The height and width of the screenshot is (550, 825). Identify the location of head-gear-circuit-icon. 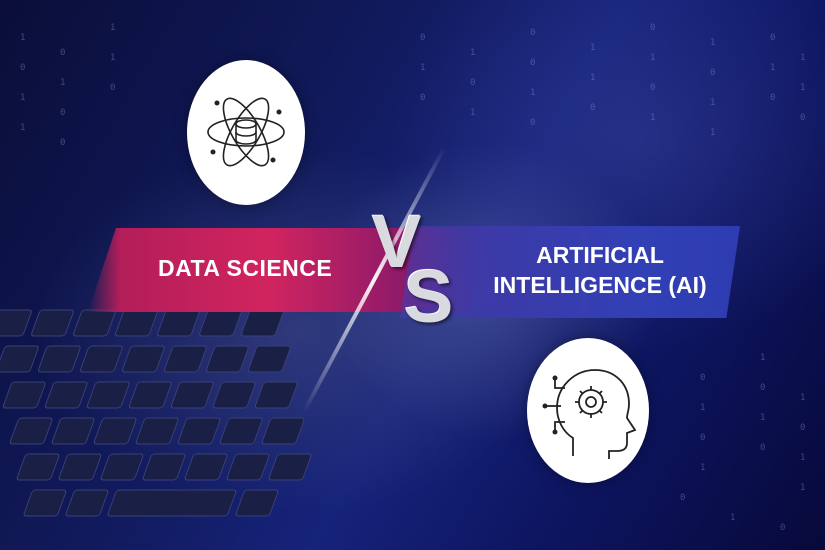
(589, 414).